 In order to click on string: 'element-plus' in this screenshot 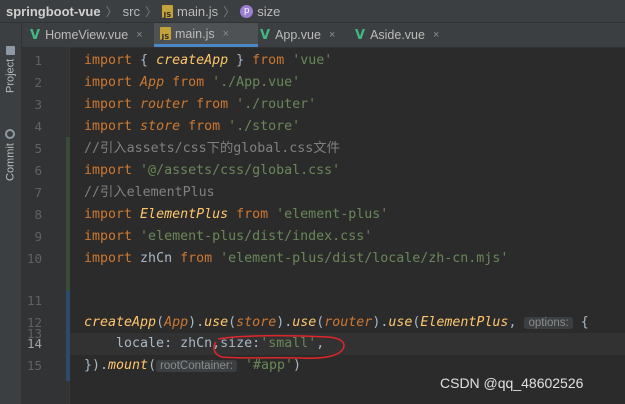, I will do `click(328, 214)`.